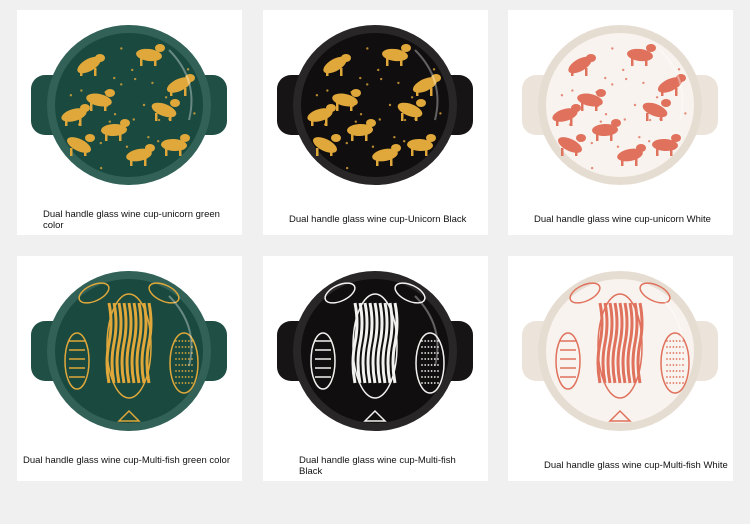 The image size is (750, 524). Describe the element at coordinates (622, 219) in the screenshot. I see `product-caption: Dual handle glass wine cup-unicorn White` at that location.